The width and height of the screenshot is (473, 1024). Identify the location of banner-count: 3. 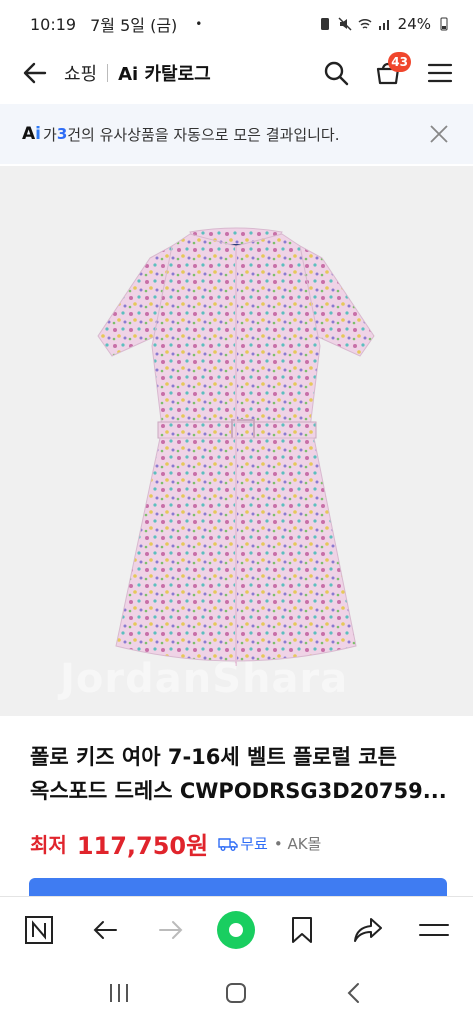
(62, 134).